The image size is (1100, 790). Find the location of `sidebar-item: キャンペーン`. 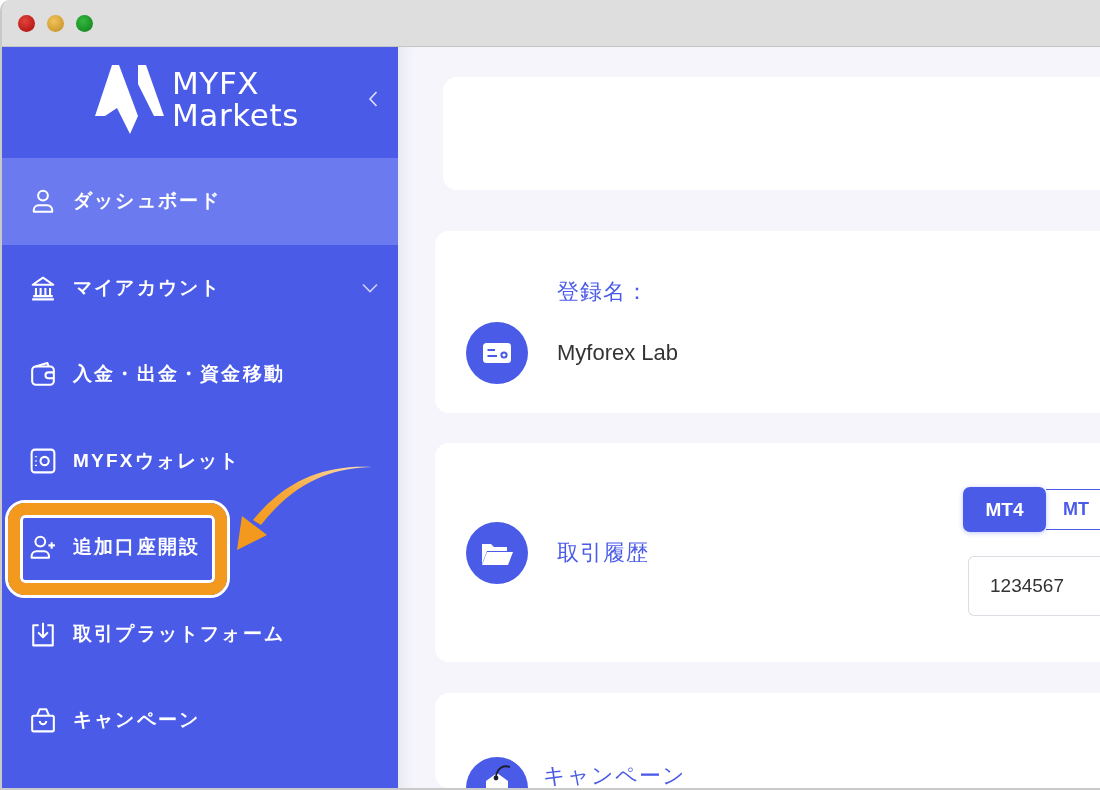

sidebar-item: キャンペーン is located at coordinates (101, 720).